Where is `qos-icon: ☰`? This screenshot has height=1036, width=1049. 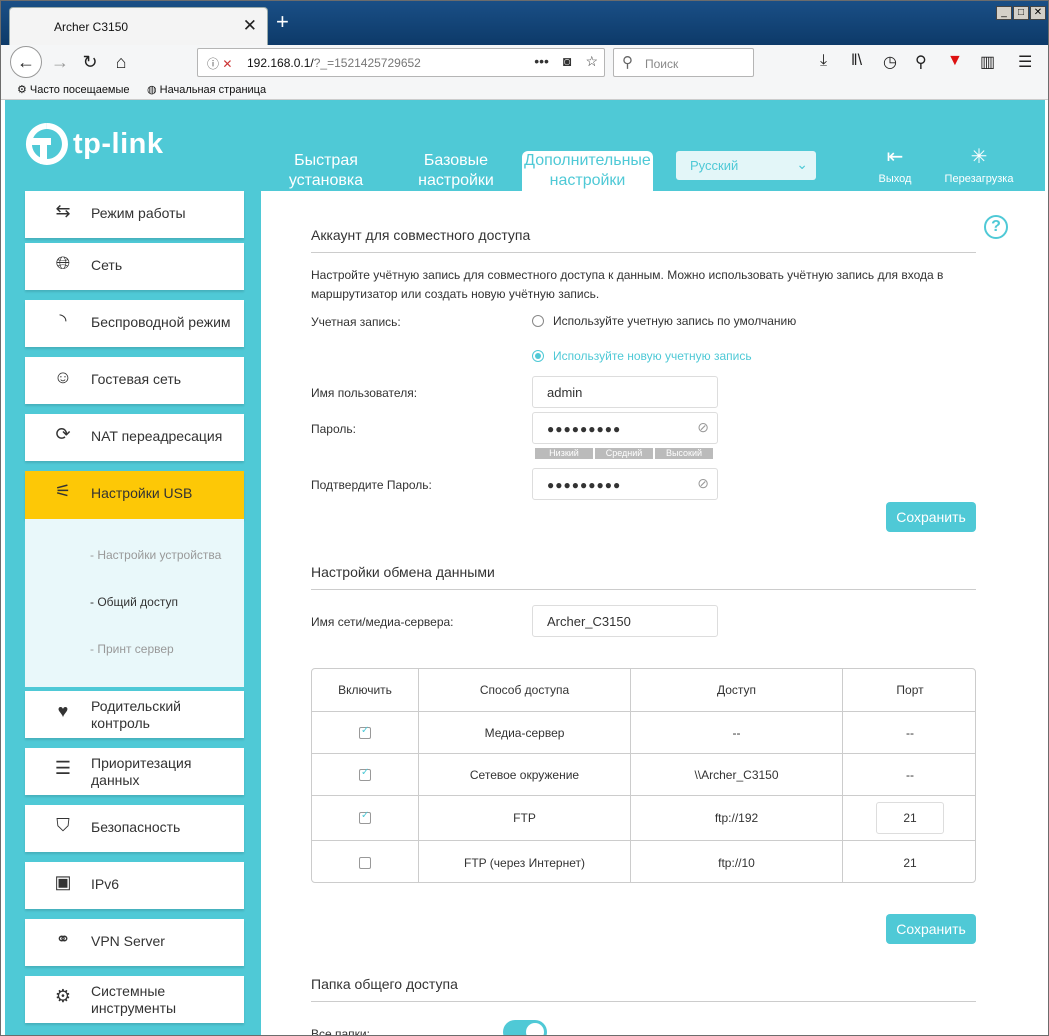 qos-icon: ☰ is located at coordinates (63, 768).